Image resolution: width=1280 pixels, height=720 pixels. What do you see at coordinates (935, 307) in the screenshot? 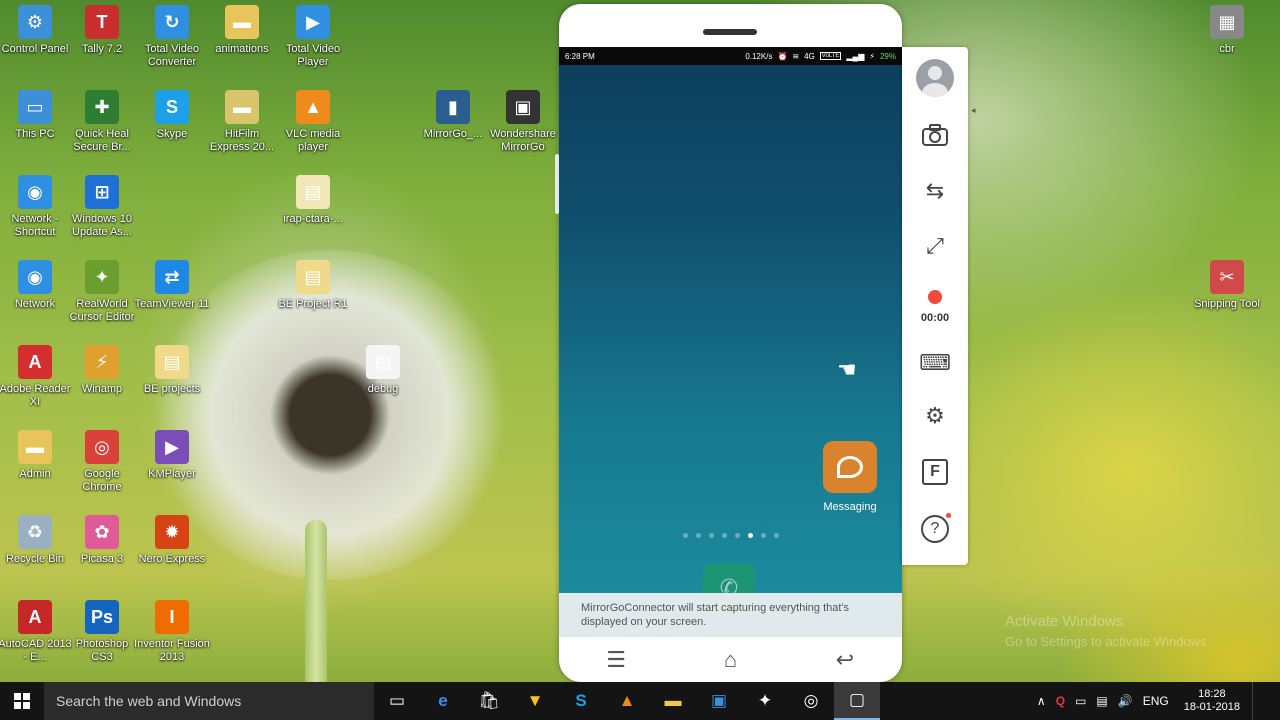
I see `record-button: 00:00` at bounding box center [935, 307].